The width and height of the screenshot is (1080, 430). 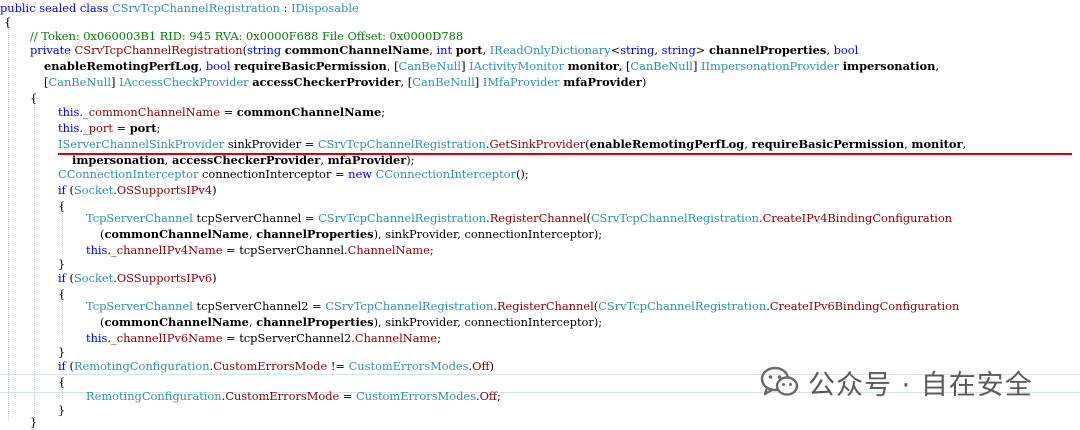 What do you see at coordinates (128, 174) in the screenshot?
I see `code-token: CConnectionInterceptor` at bounding box center [128, 174].